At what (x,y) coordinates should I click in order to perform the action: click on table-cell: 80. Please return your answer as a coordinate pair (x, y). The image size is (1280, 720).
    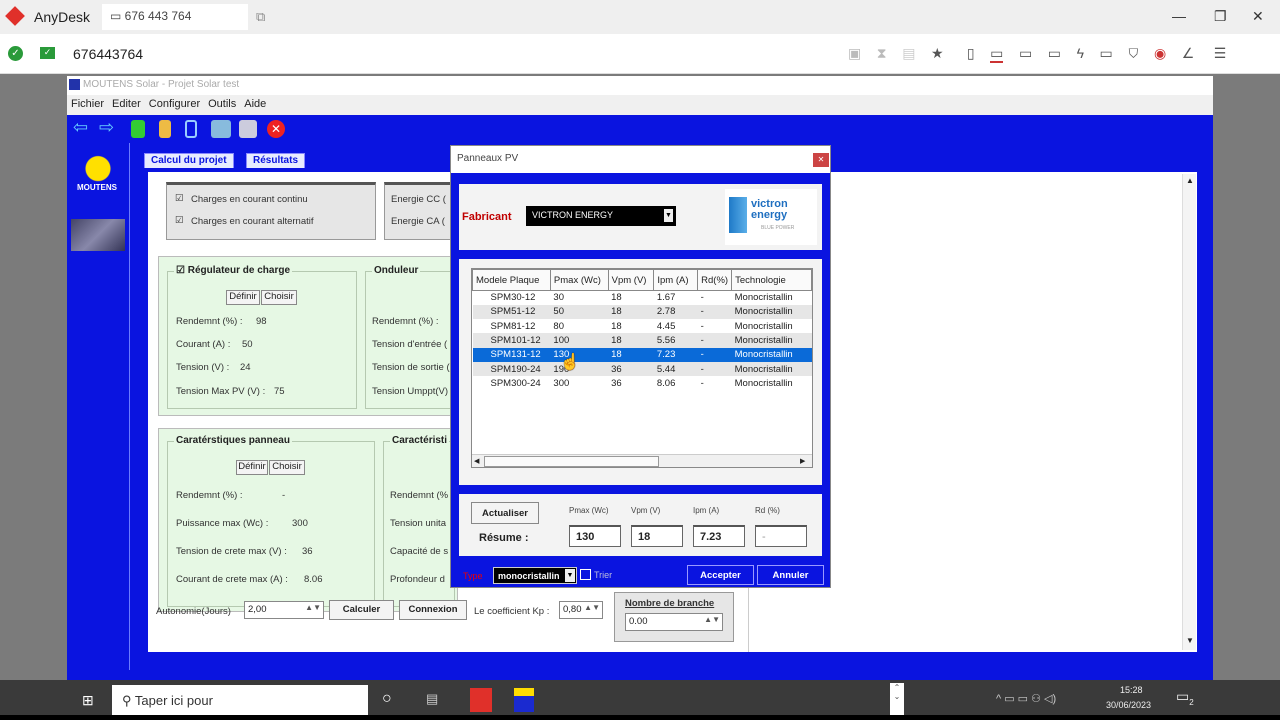
    Looking at the image, I should click on (558, 326).